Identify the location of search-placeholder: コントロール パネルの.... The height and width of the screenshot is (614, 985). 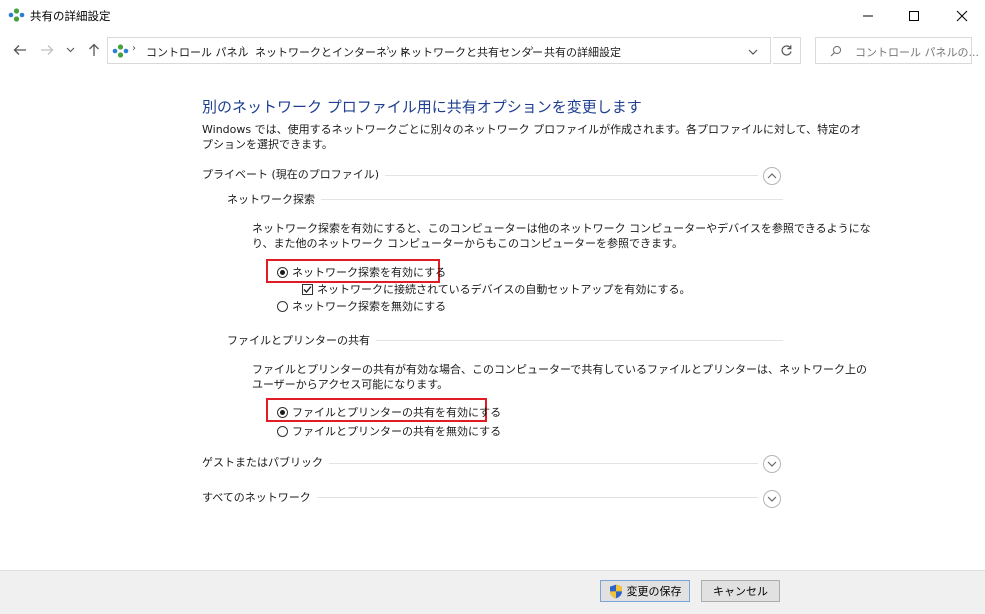
(917, 52).